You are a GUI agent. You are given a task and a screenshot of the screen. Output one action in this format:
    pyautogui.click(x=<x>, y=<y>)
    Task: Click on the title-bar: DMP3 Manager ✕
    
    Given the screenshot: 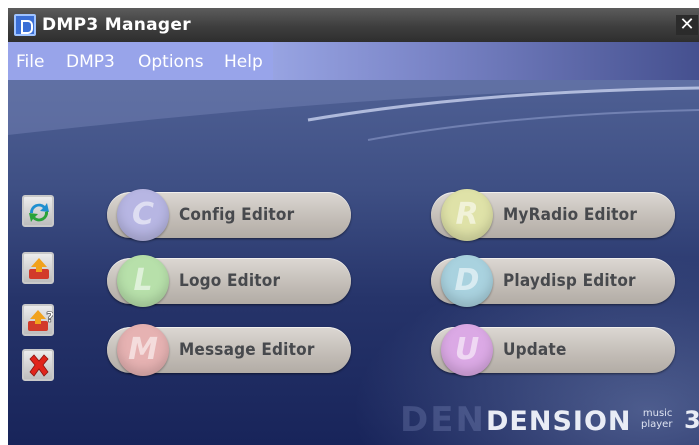 What is the action you would take?
    pyautogui.click(x=353, y=25)
    